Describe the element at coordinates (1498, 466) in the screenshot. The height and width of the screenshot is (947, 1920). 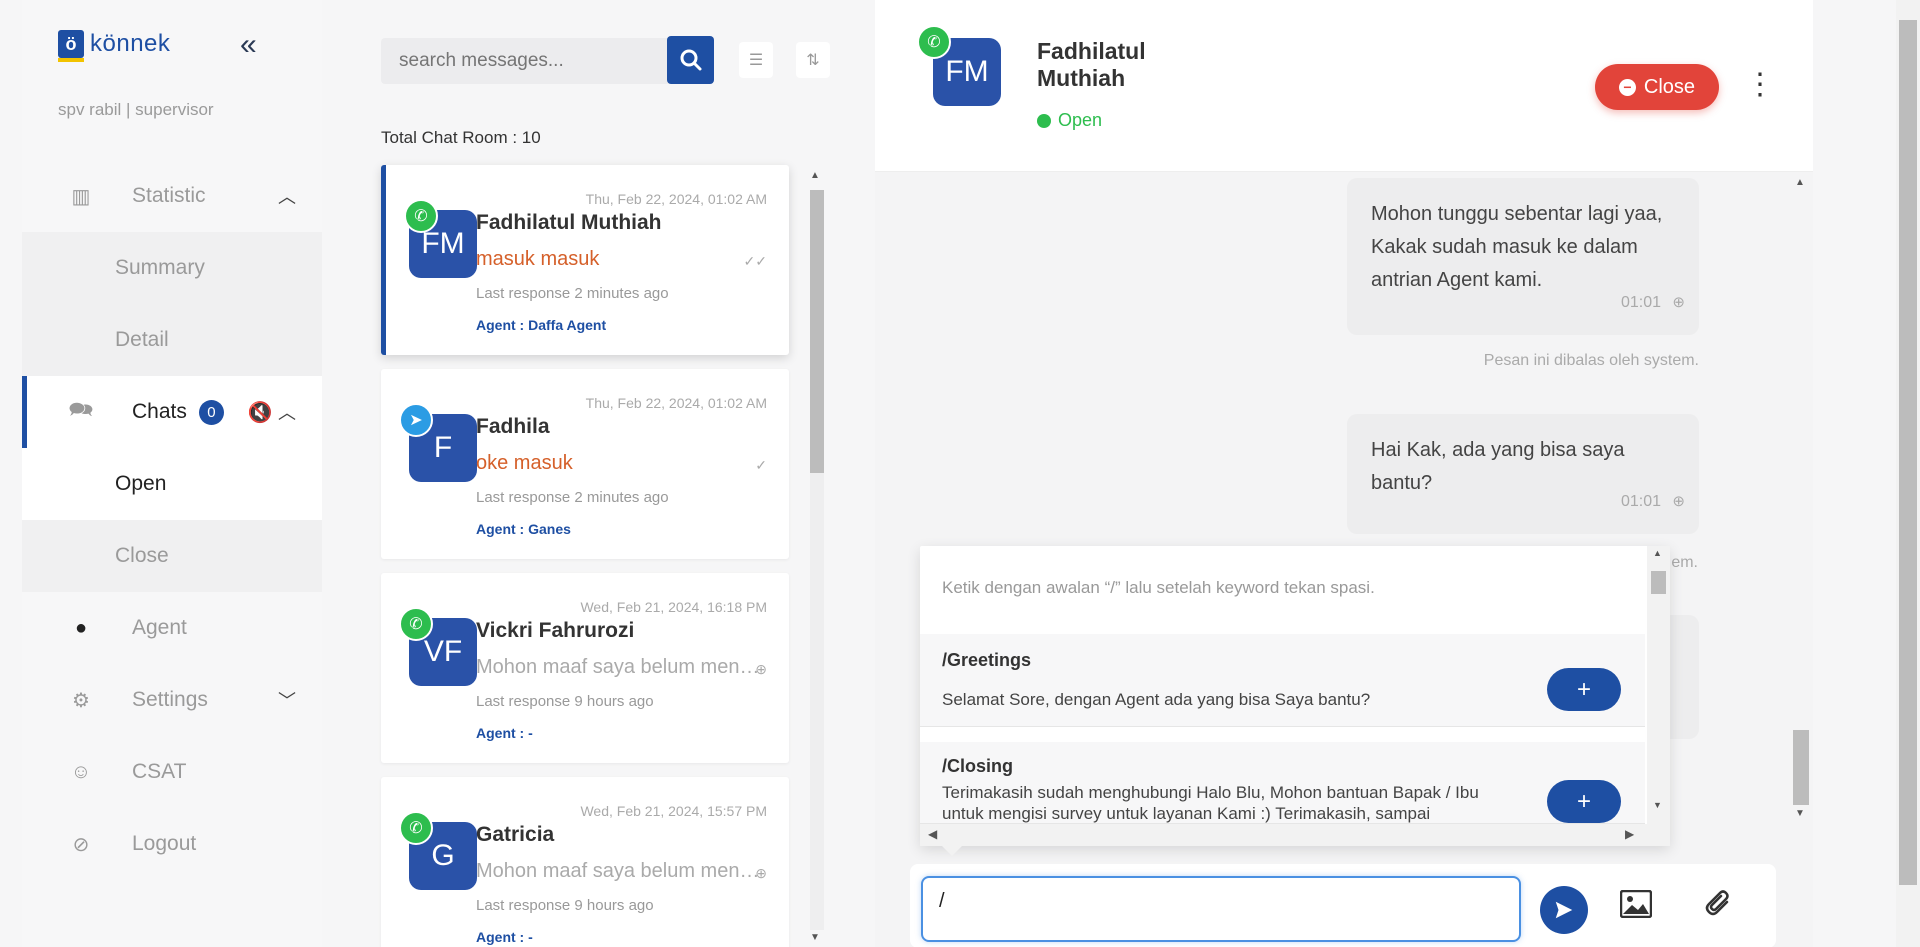
I see `message-text: Hai Kak, ada yang bisa saya bantu?` at that location.